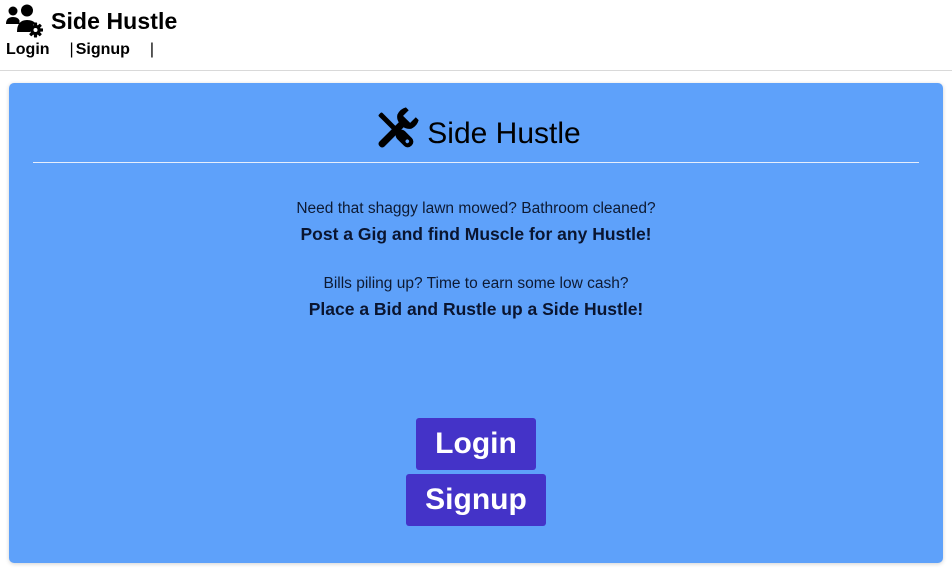 This screenshot has height=576, width=952. What do you see at coordinates (28, 50) in the screenshot?
I see `nav-login-link: Login` at bounding box center [28, 50].